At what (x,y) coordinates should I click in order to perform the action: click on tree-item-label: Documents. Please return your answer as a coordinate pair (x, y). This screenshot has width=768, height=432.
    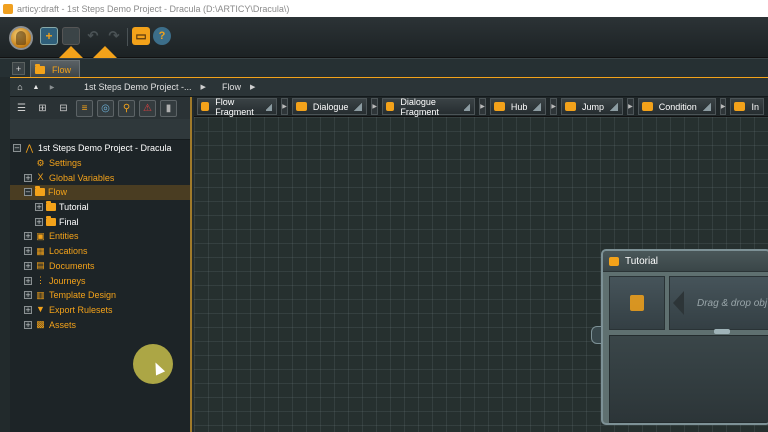
    Looking at the image, I should click on (72, 265).